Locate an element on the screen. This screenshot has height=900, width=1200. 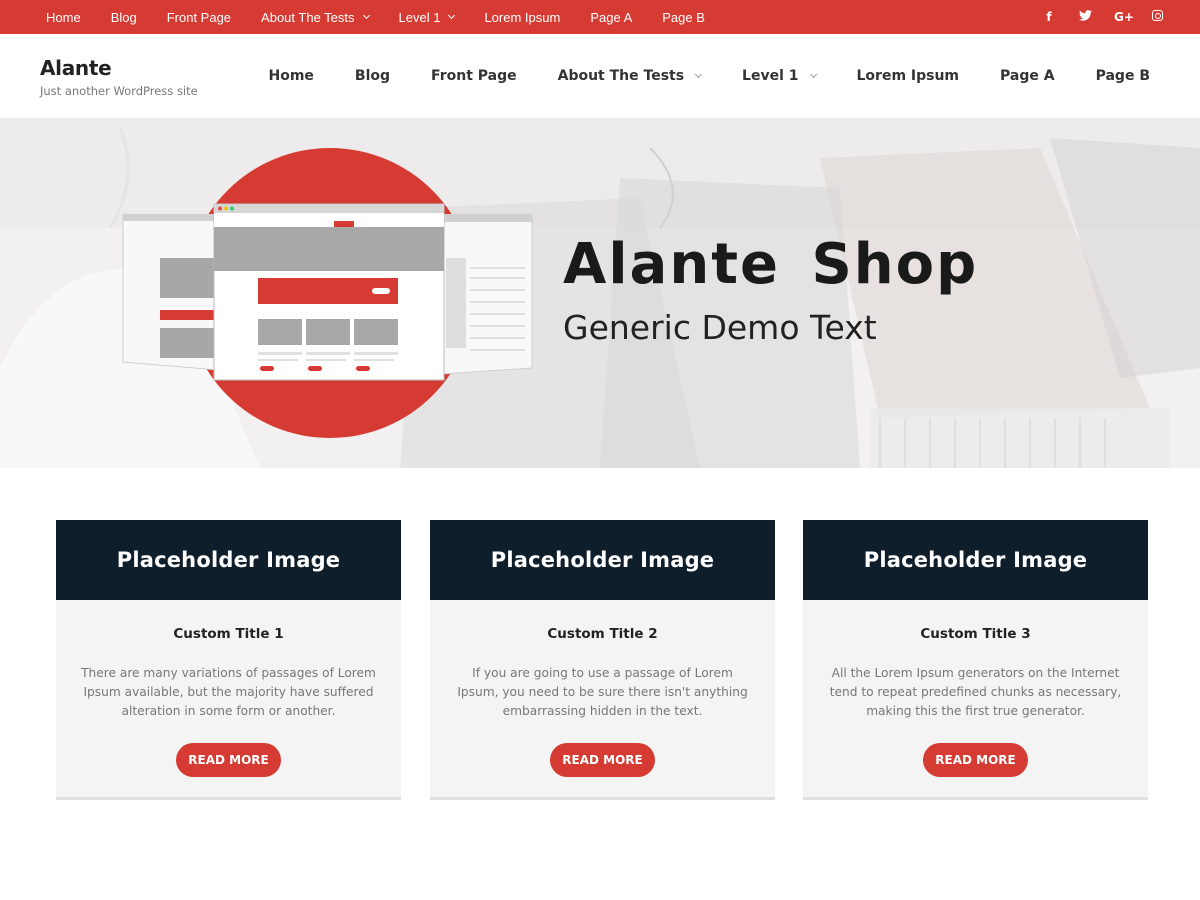
instagram-glyph is located at coordinates (1157, 15).